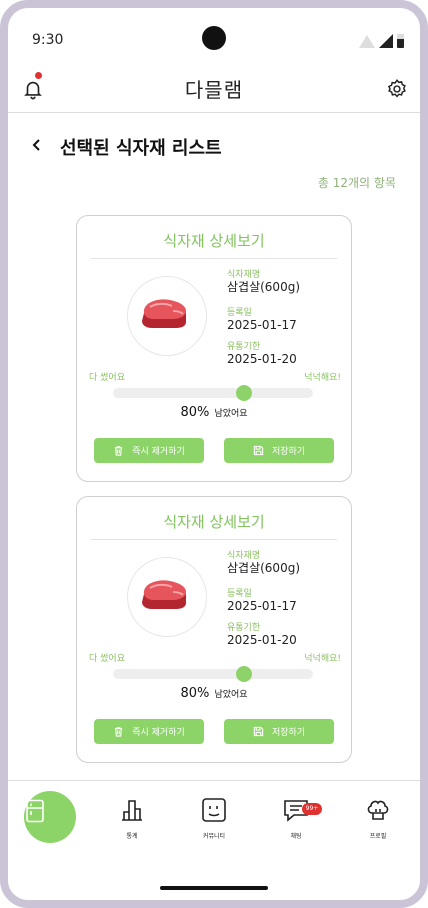 The image size is (428, 908). Describe the element at coordinates (27, 834) in the screenshot. I see `nav-label: 홈` at that location.